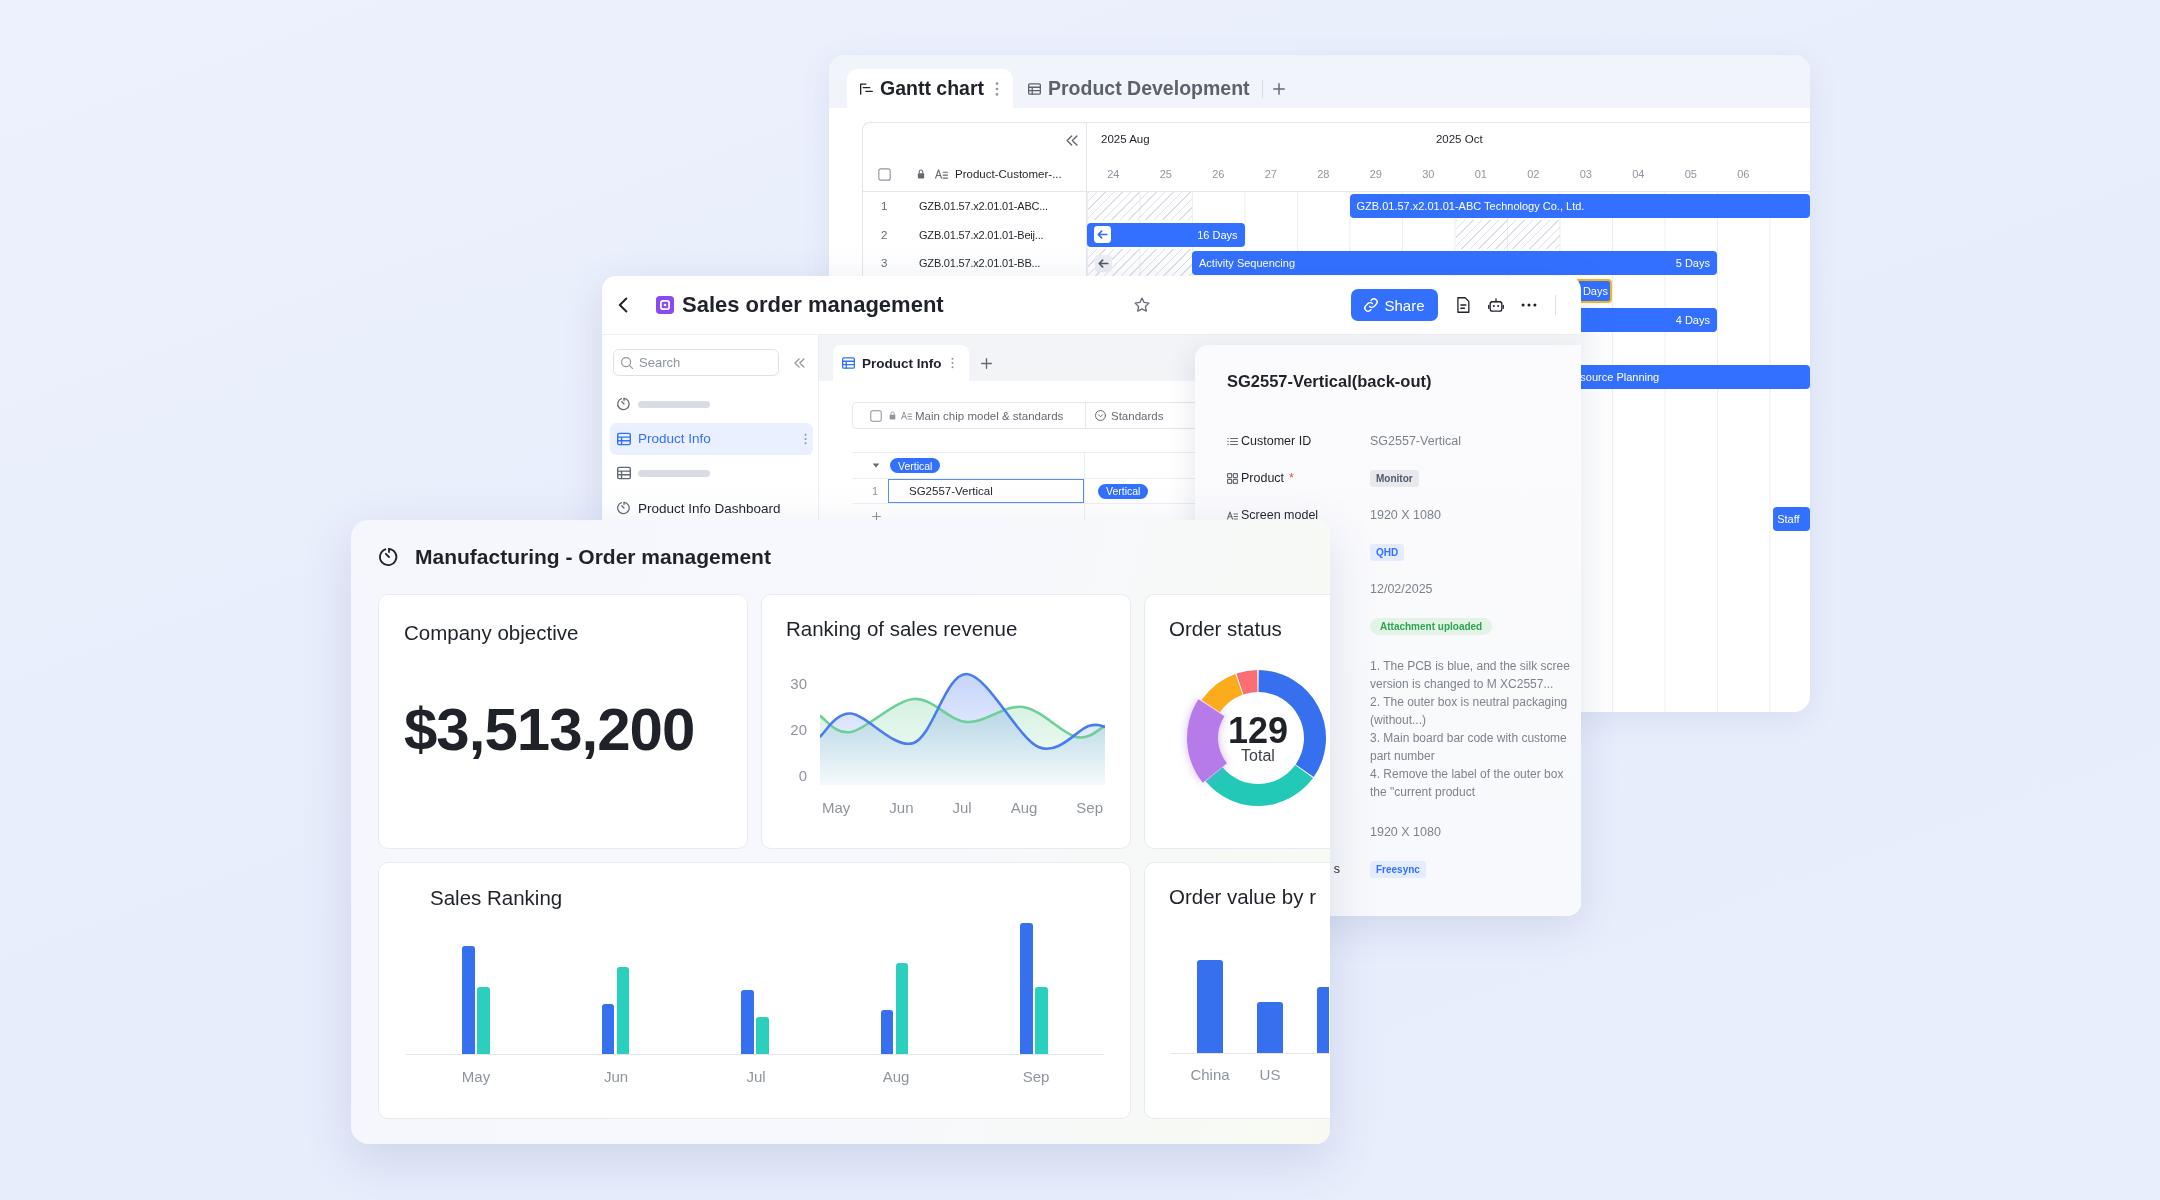 Image resolution: width=2160 pixels, height=1200 pixels. What do you see at coordinates (665, 305) in the screenshot?
I see `app-icon` at bounding box center [665, 305].